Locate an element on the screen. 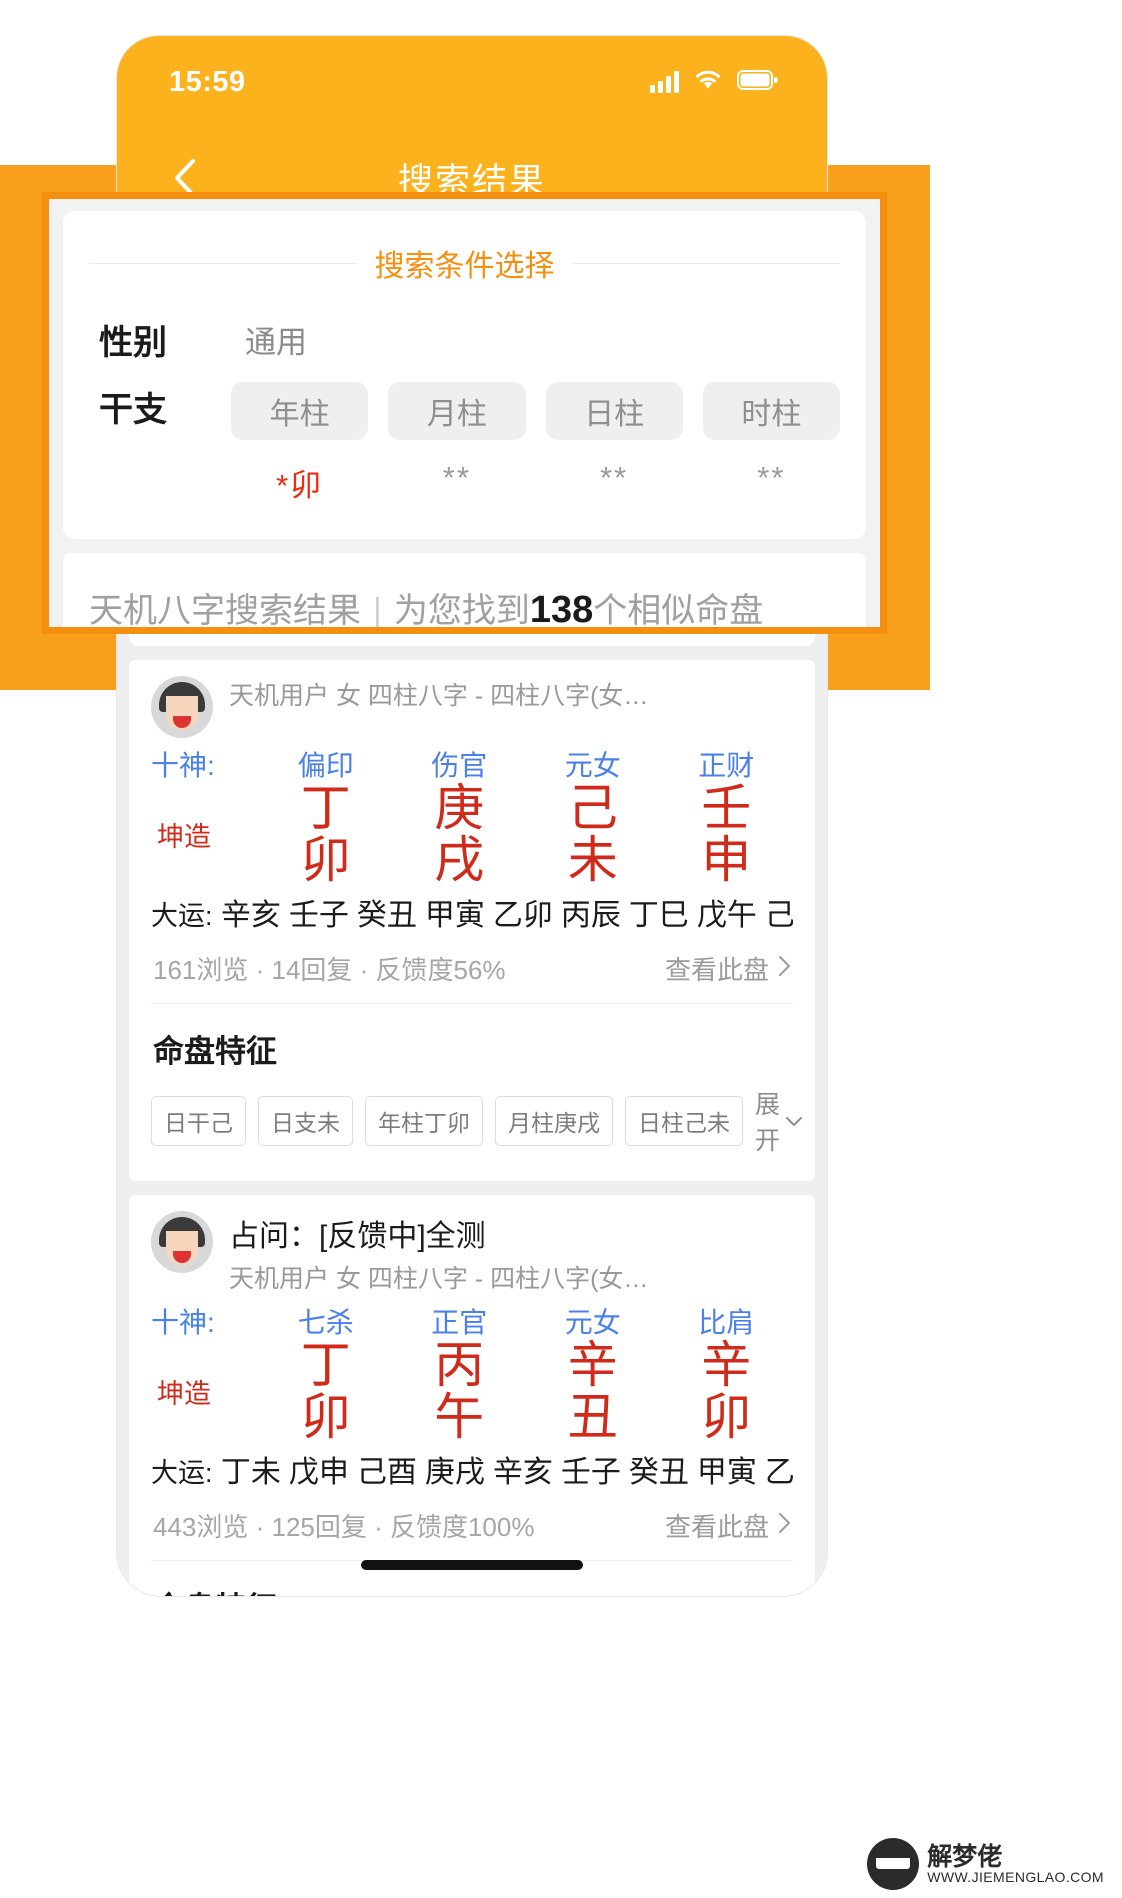  callout-banner-prefix: 天机八字搜索结果 is located at coordinates (225, 611).